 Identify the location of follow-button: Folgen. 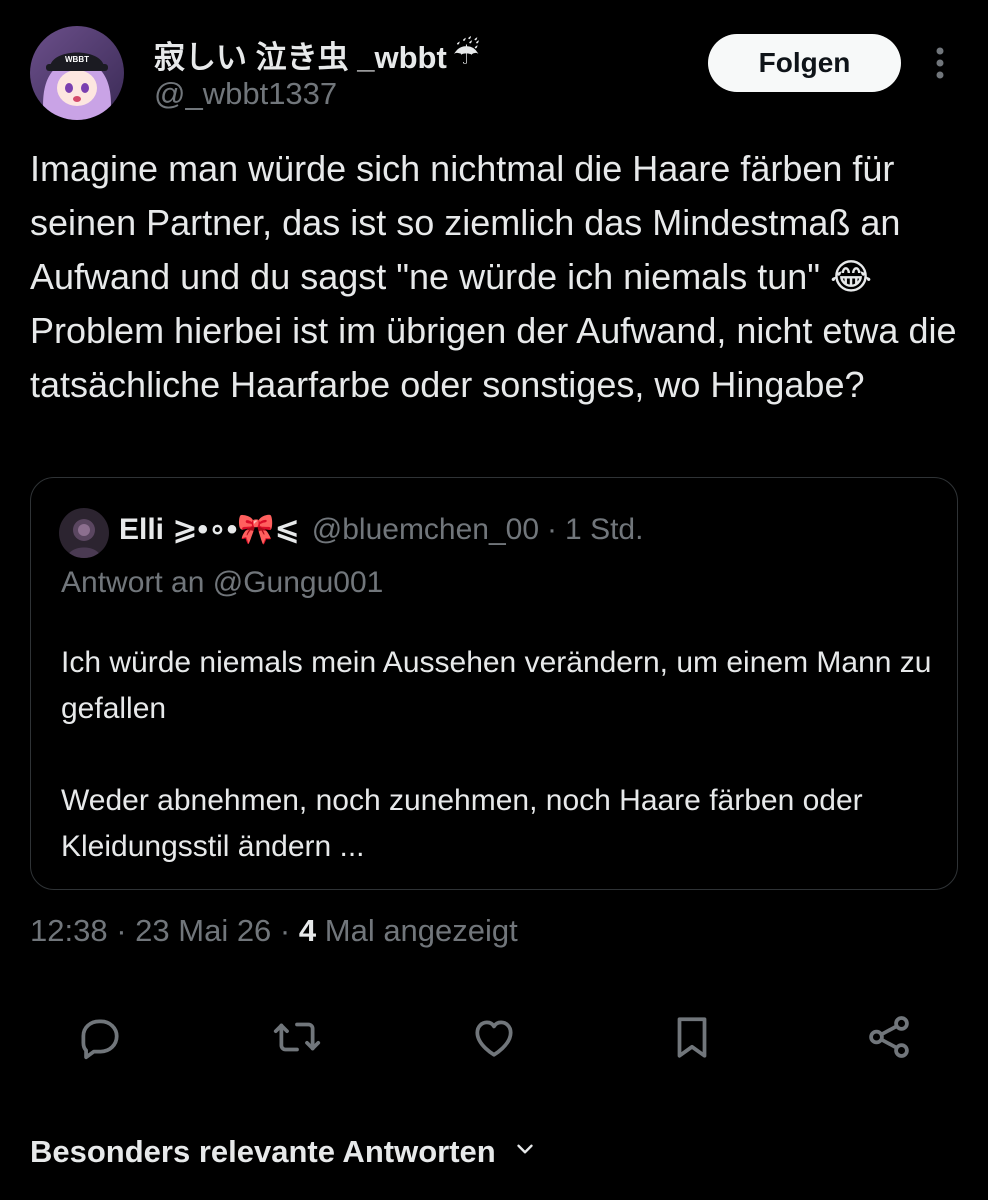
(804, 63).